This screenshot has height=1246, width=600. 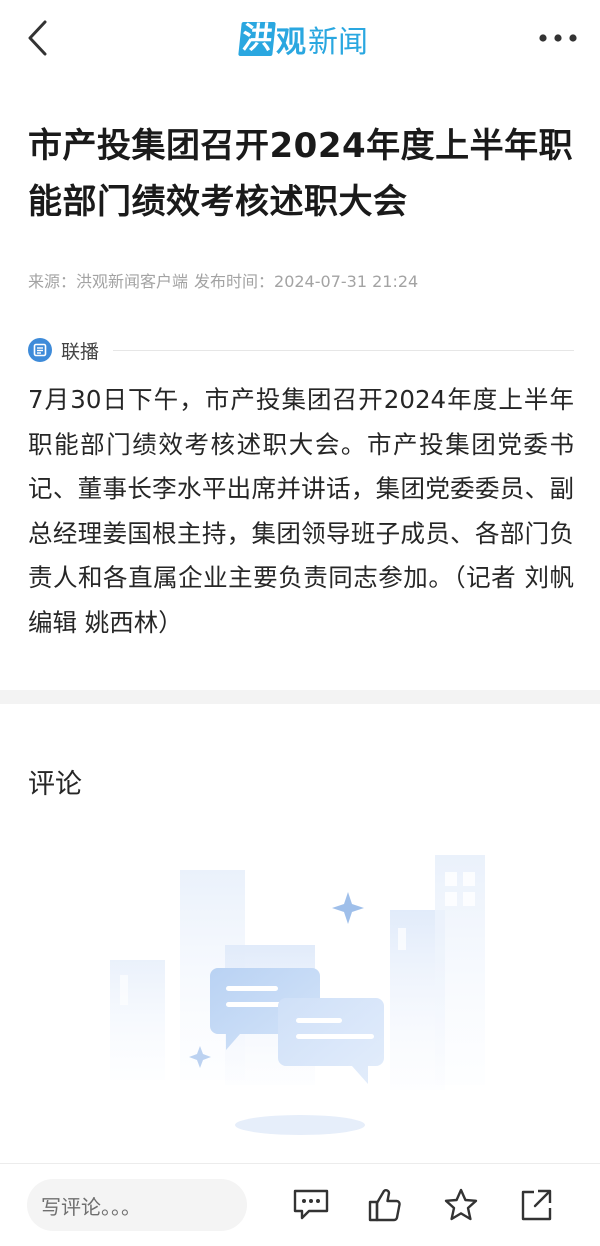 What do you see at coordinates (80, 351) in the screenshot?
I see `section-label: 联播` at bounding box center [80, 351].